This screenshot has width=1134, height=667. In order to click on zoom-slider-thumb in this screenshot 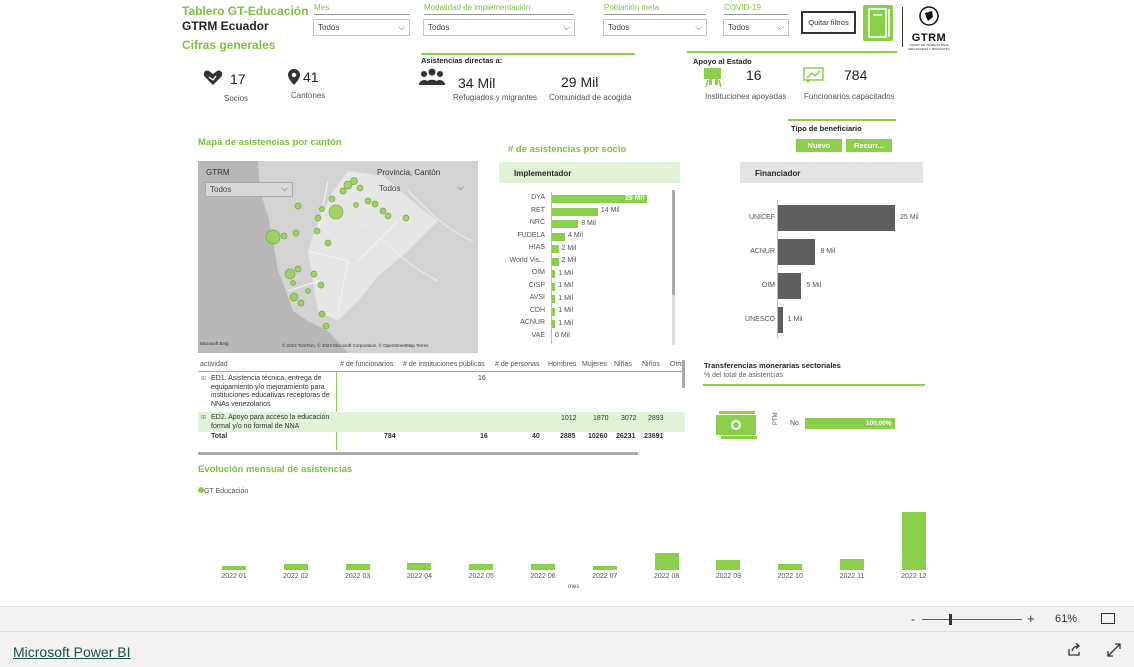, I will do `click(950, 619)`.